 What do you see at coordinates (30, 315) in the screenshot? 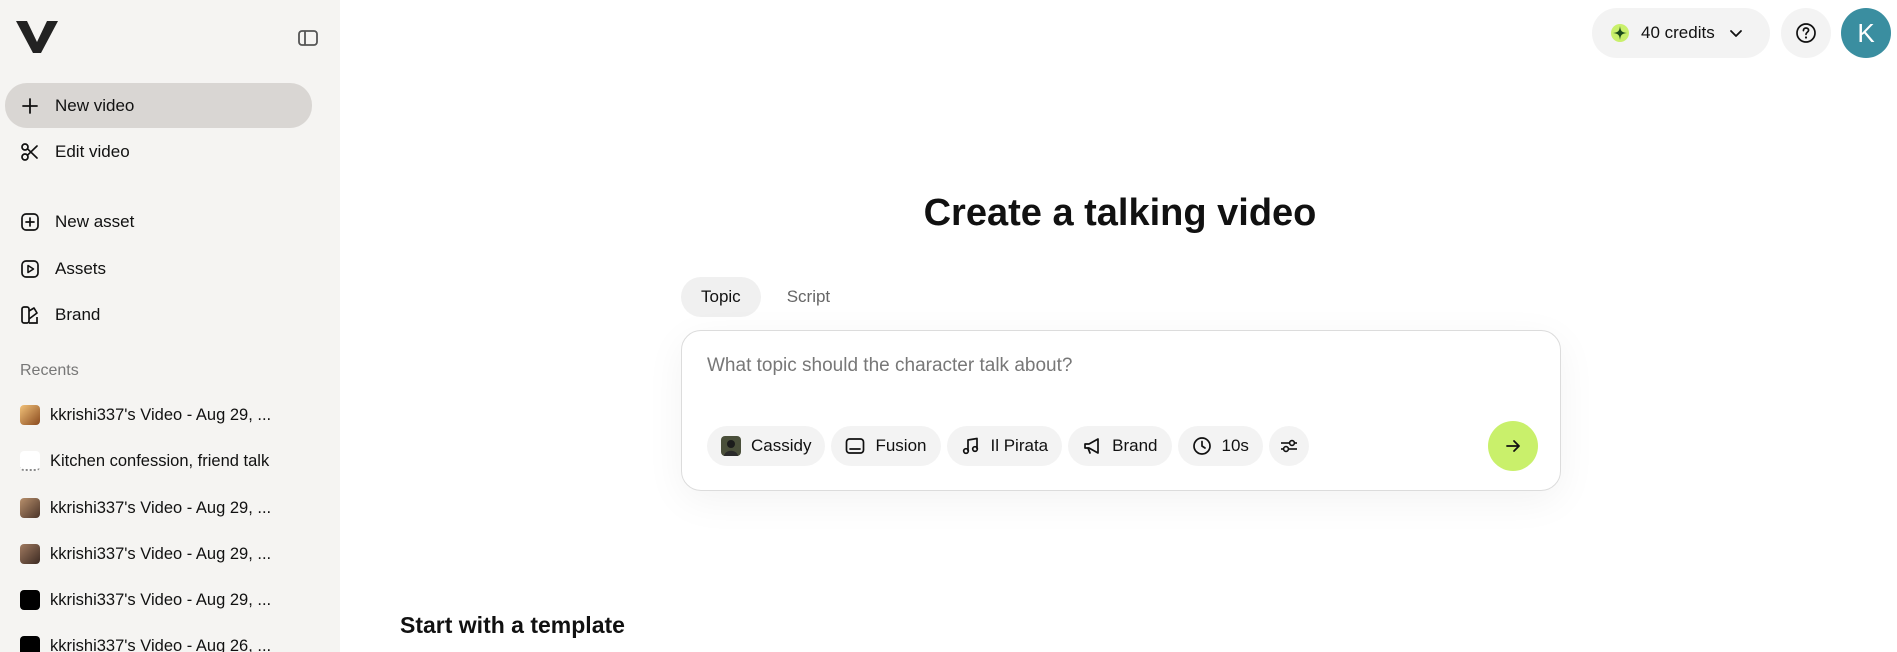
I see `palette-icon` at bounding box center [30, 315].